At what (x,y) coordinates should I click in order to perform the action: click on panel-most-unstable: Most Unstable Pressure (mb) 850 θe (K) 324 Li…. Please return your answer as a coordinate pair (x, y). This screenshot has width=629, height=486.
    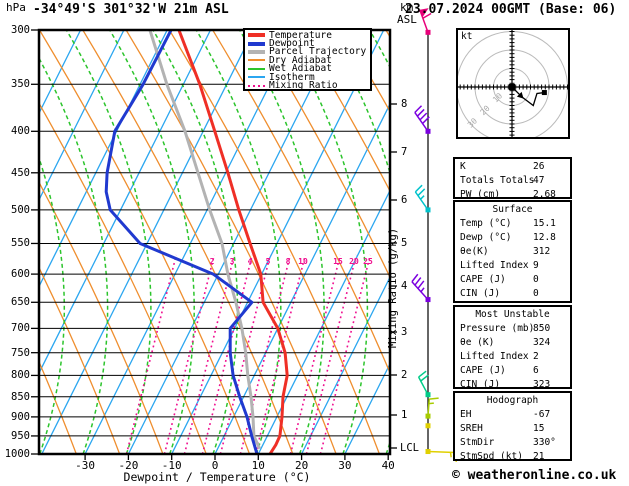
    Looking at the image, I should click on (512, 348).